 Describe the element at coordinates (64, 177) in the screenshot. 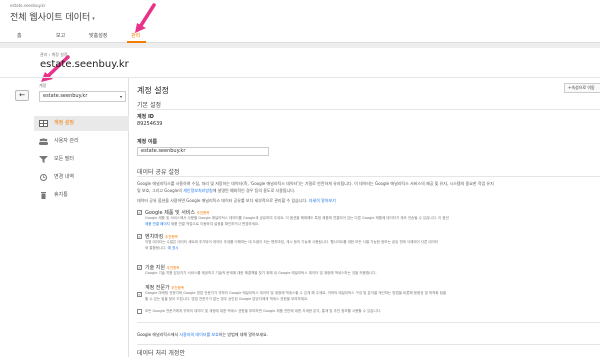

I see `sidebar-item-label: 변경 내역` at that location.